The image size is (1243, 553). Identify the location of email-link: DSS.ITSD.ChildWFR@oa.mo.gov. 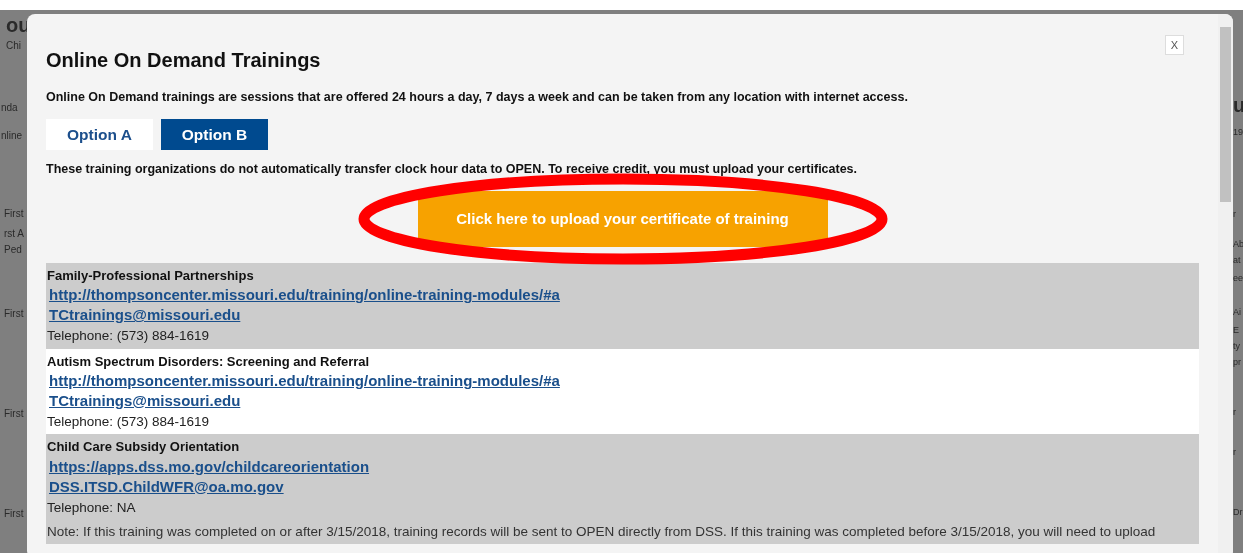
(166, 486).